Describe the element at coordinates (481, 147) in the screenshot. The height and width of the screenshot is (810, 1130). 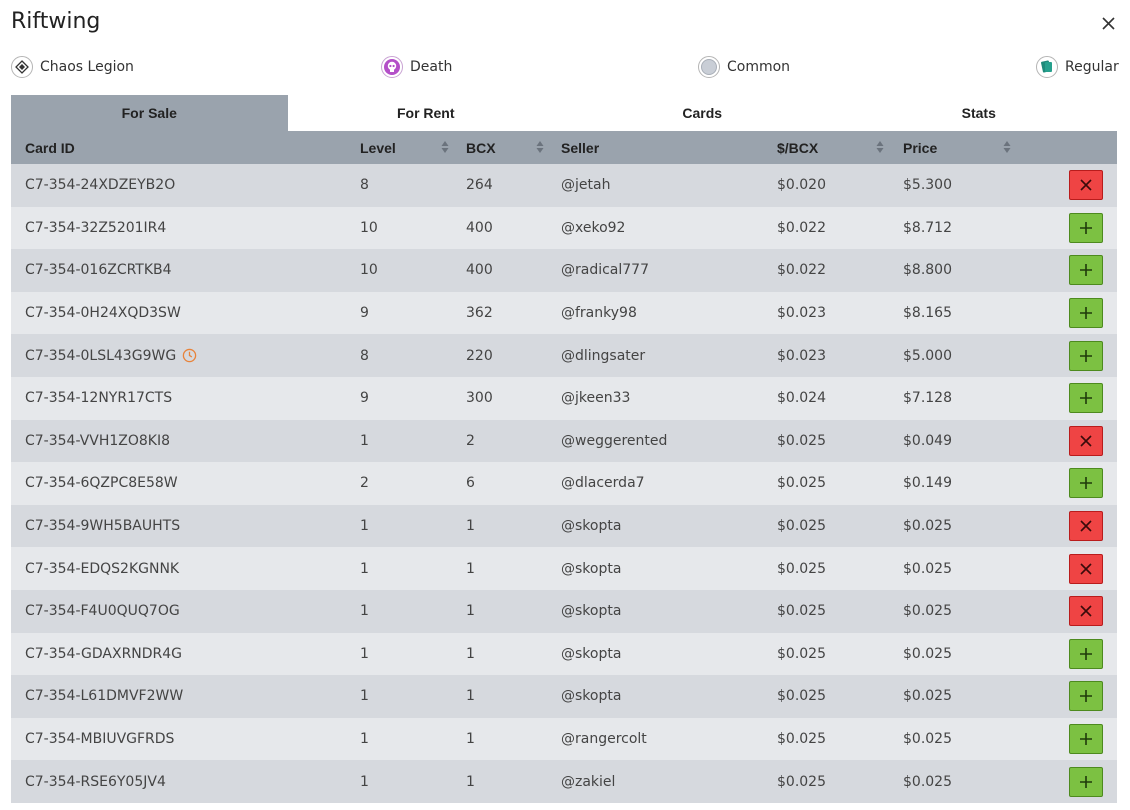
I see `column-bcx: BCX` at that location.